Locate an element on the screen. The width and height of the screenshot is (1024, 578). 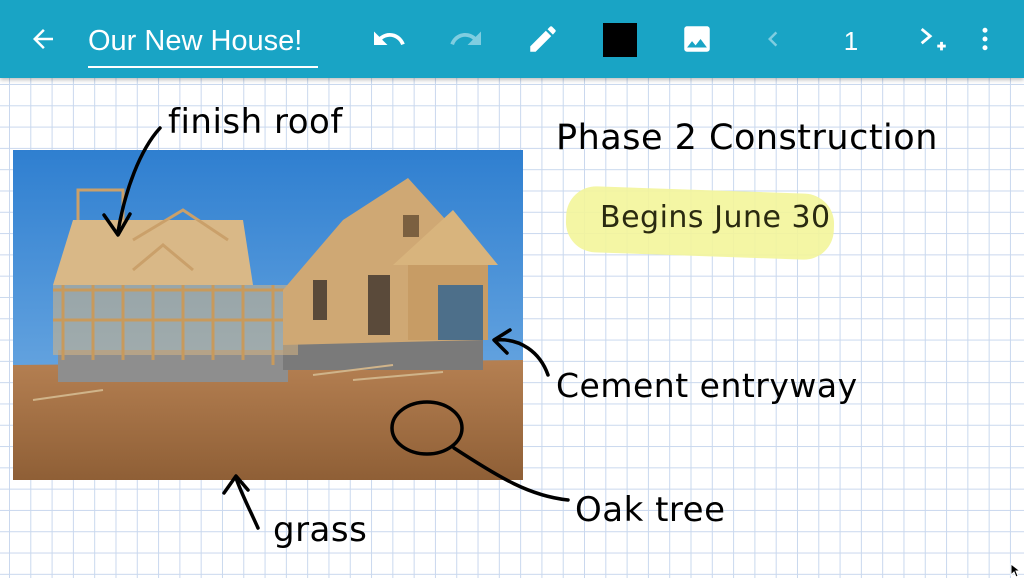
add-page-icon is located at coordinates (933, 39).